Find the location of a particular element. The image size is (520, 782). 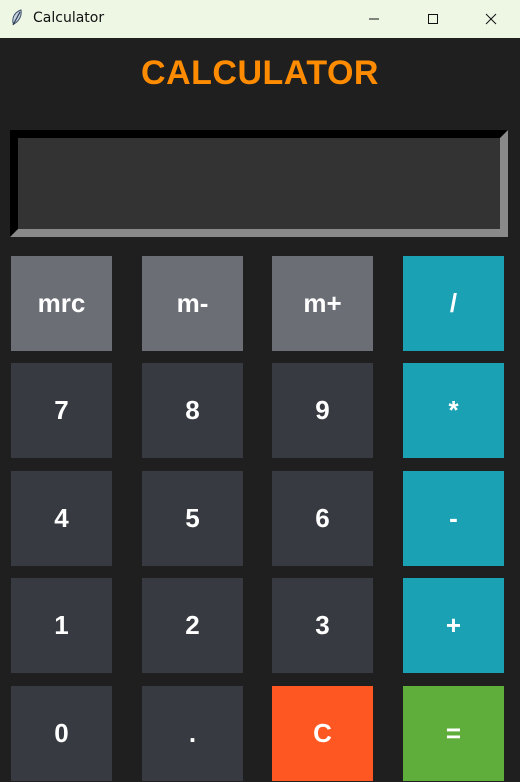

display-field is located at coordinates (259, 183).